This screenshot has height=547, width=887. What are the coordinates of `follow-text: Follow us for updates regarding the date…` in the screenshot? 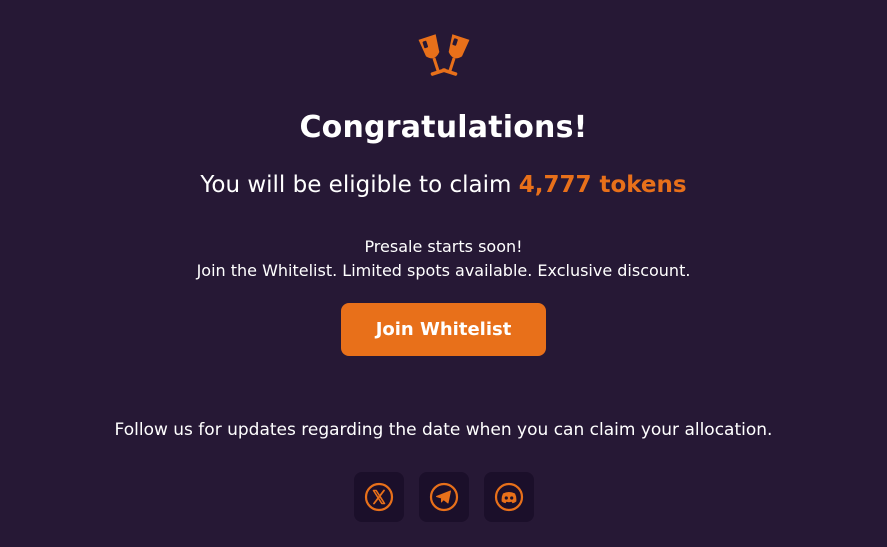 It's located at (443, 430).